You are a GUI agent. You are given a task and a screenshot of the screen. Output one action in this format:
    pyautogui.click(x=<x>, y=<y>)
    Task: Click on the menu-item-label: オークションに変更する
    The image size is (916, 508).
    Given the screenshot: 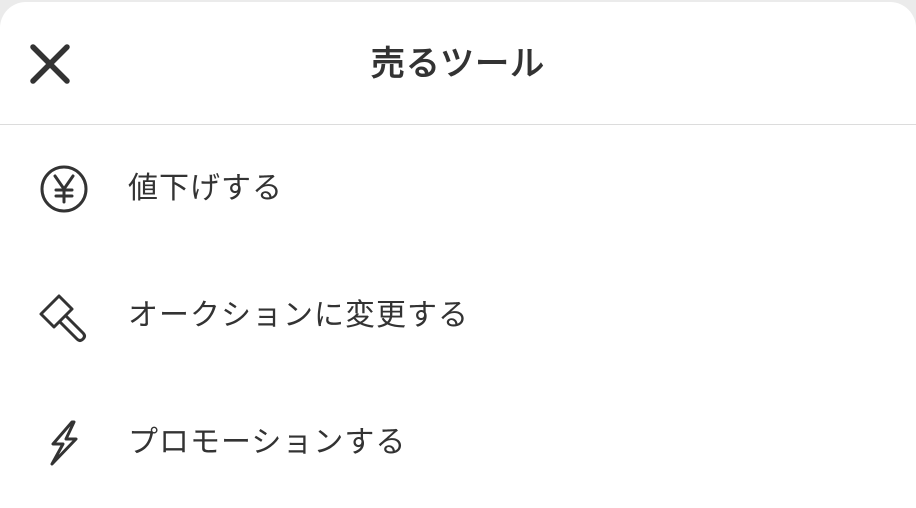 What is the action you would take?
    pyautogui.click(x=298, y=315)
    